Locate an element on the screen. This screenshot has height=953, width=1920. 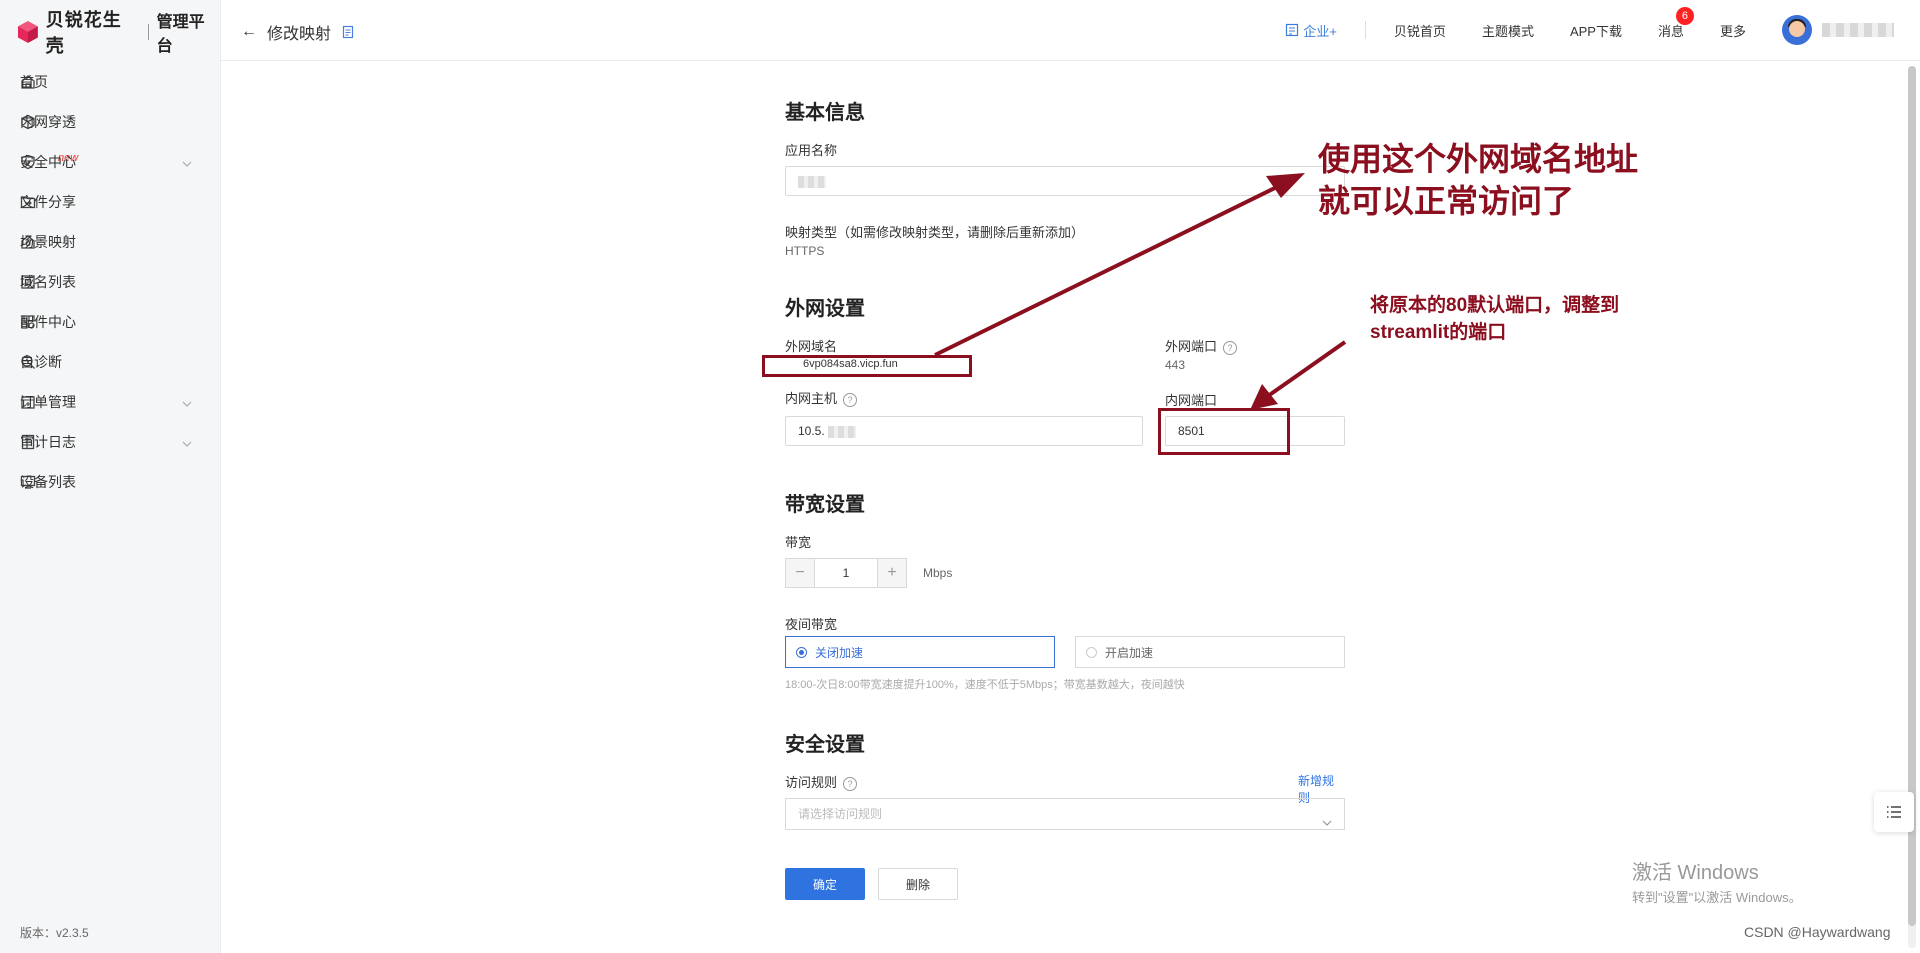
nav-messages-link: 消息 6 is located at coordinates (1675, 23).